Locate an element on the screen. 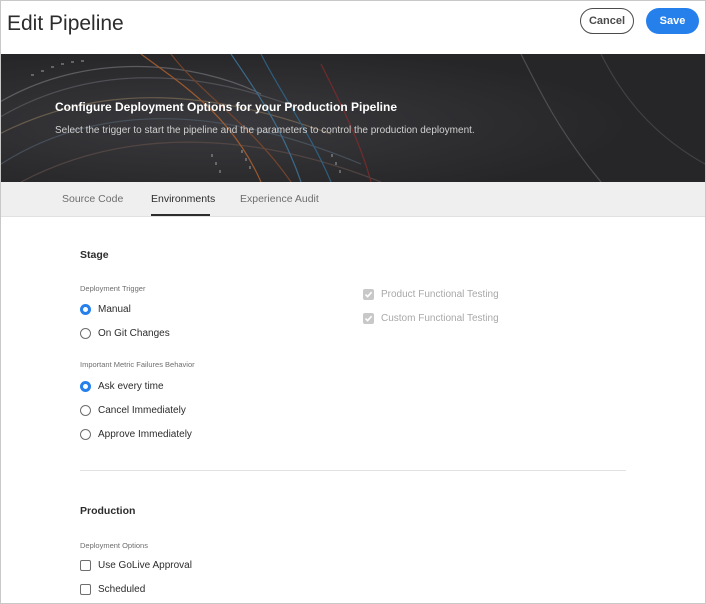 The height and width of the screenshot is (604, 706). checkbox-custom-functional-testing: Custom Functional Testing is located at coordinates (431, 318).